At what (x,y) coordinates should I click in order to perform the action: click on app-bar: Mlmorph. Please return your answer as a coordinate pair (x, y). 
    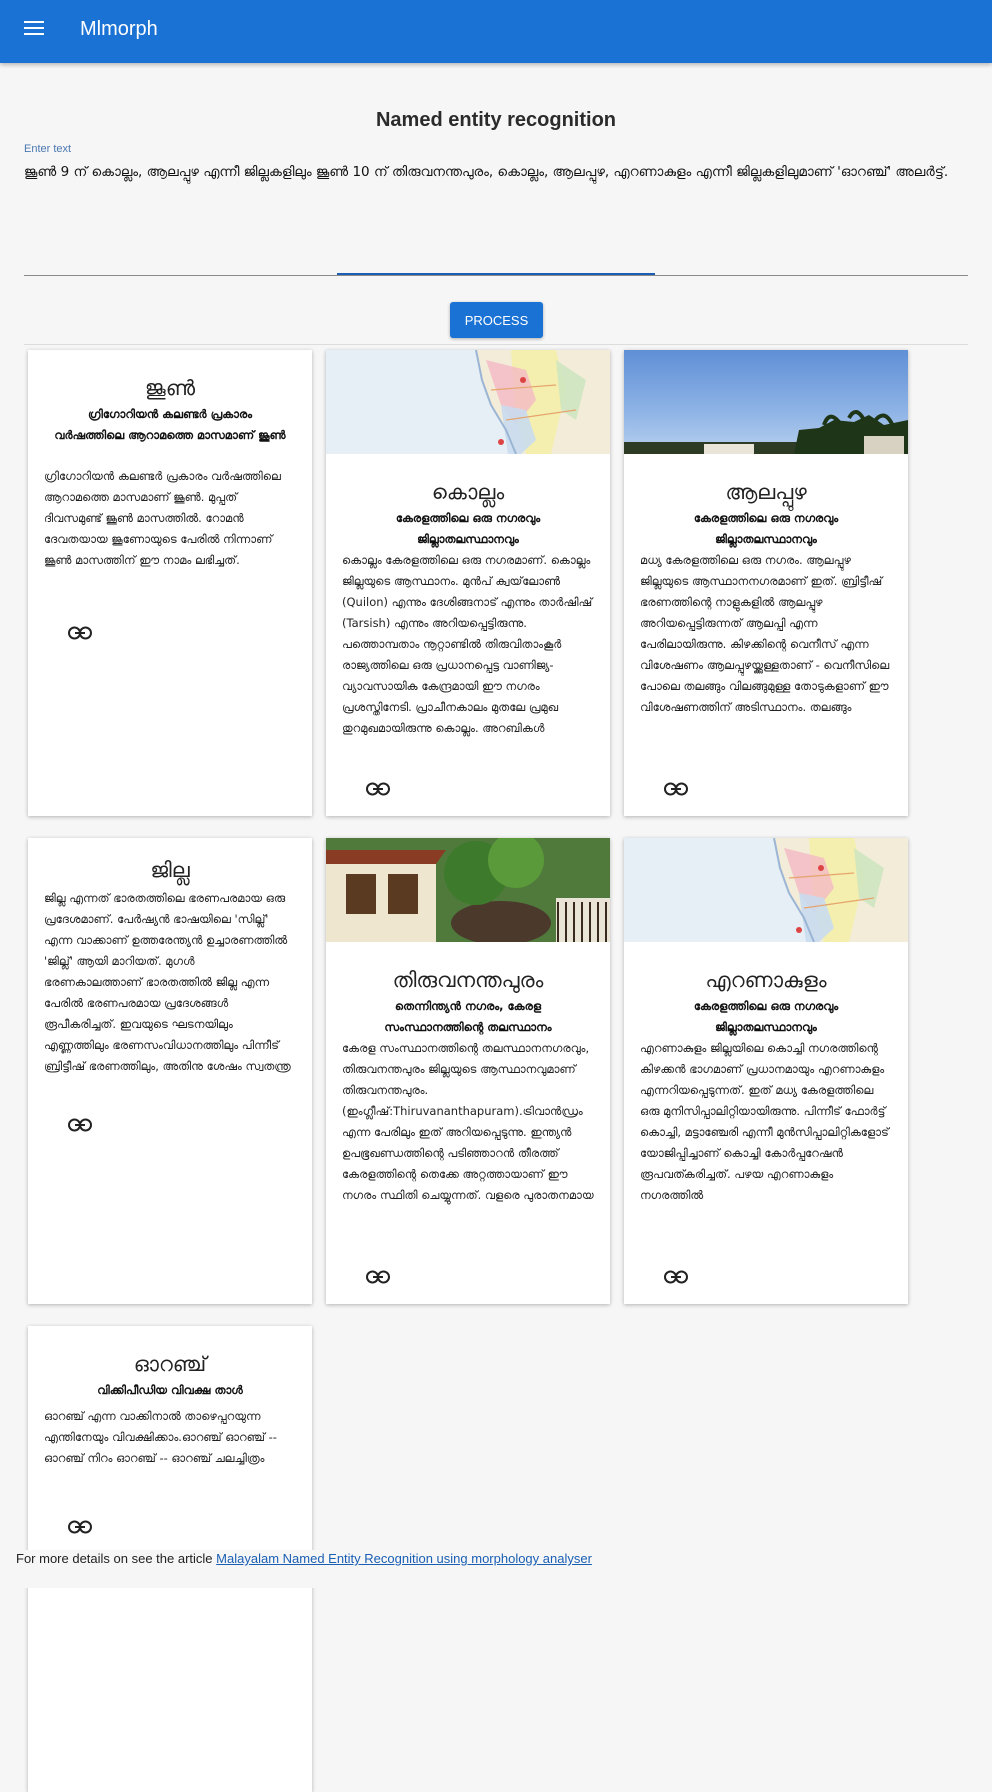
    Looking at the image, I should click on (496, 31).